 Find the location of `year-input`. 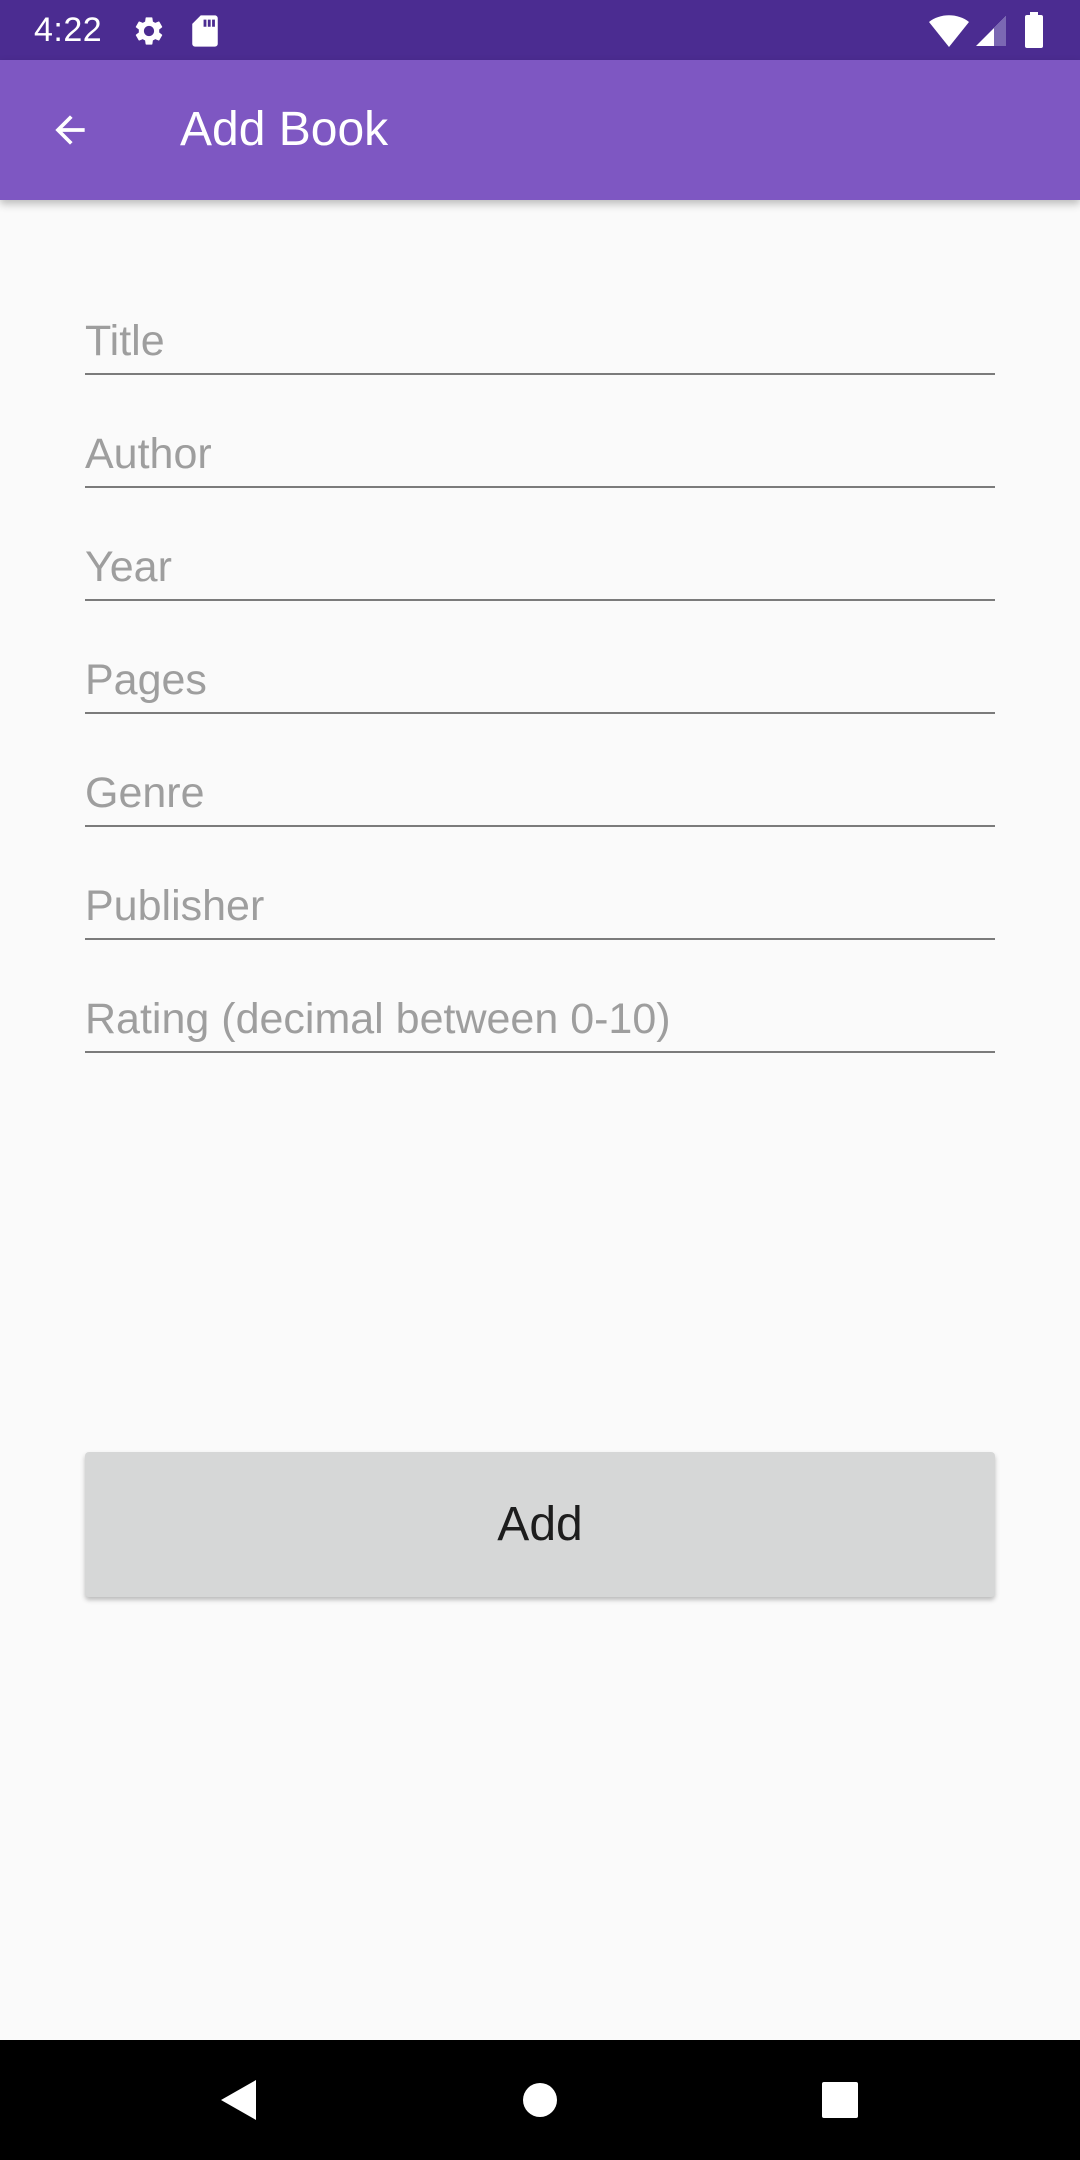

year-input is located at coordinates (540, 563).